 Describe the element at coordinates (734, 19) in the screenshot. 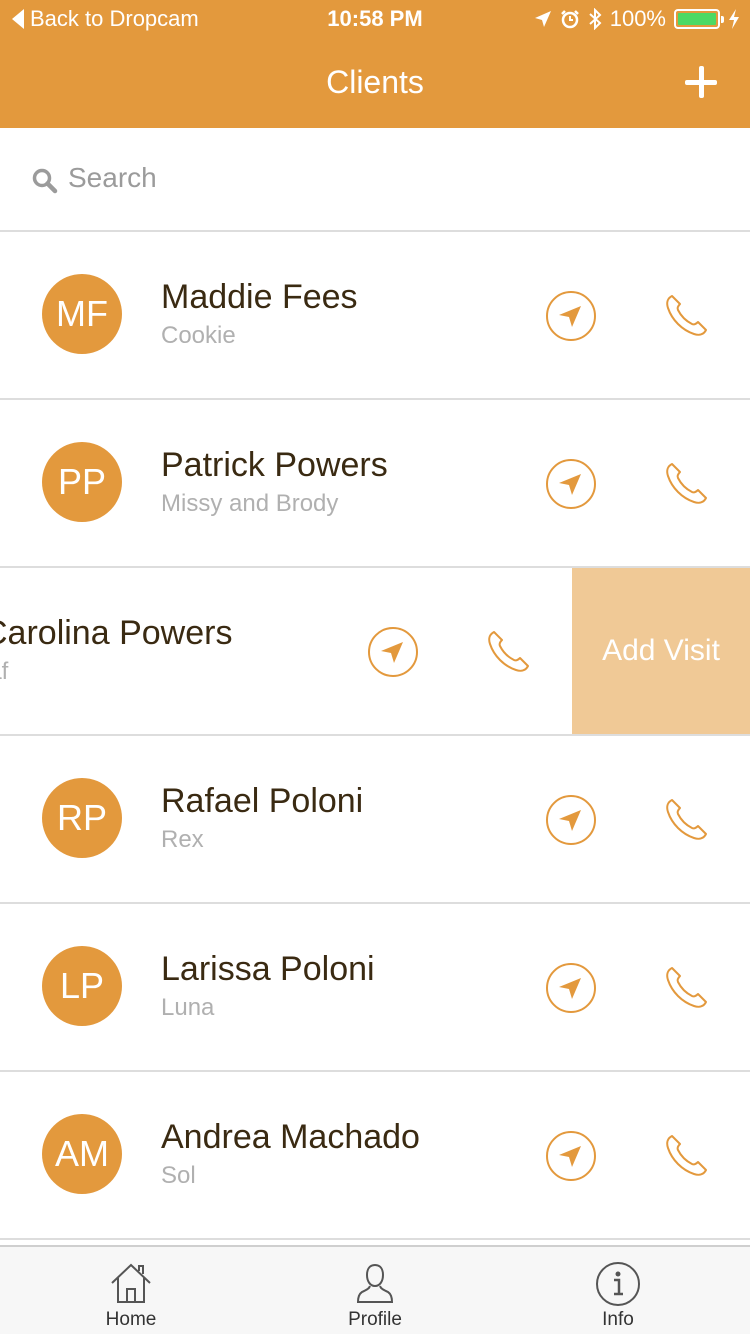

I see `charging-bolt-icon` at that location.